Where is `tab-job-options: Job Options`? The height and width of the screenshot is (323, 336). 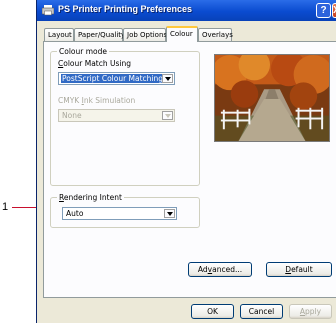
tab-job-options: Job Options is located at coordinates (145, 34).